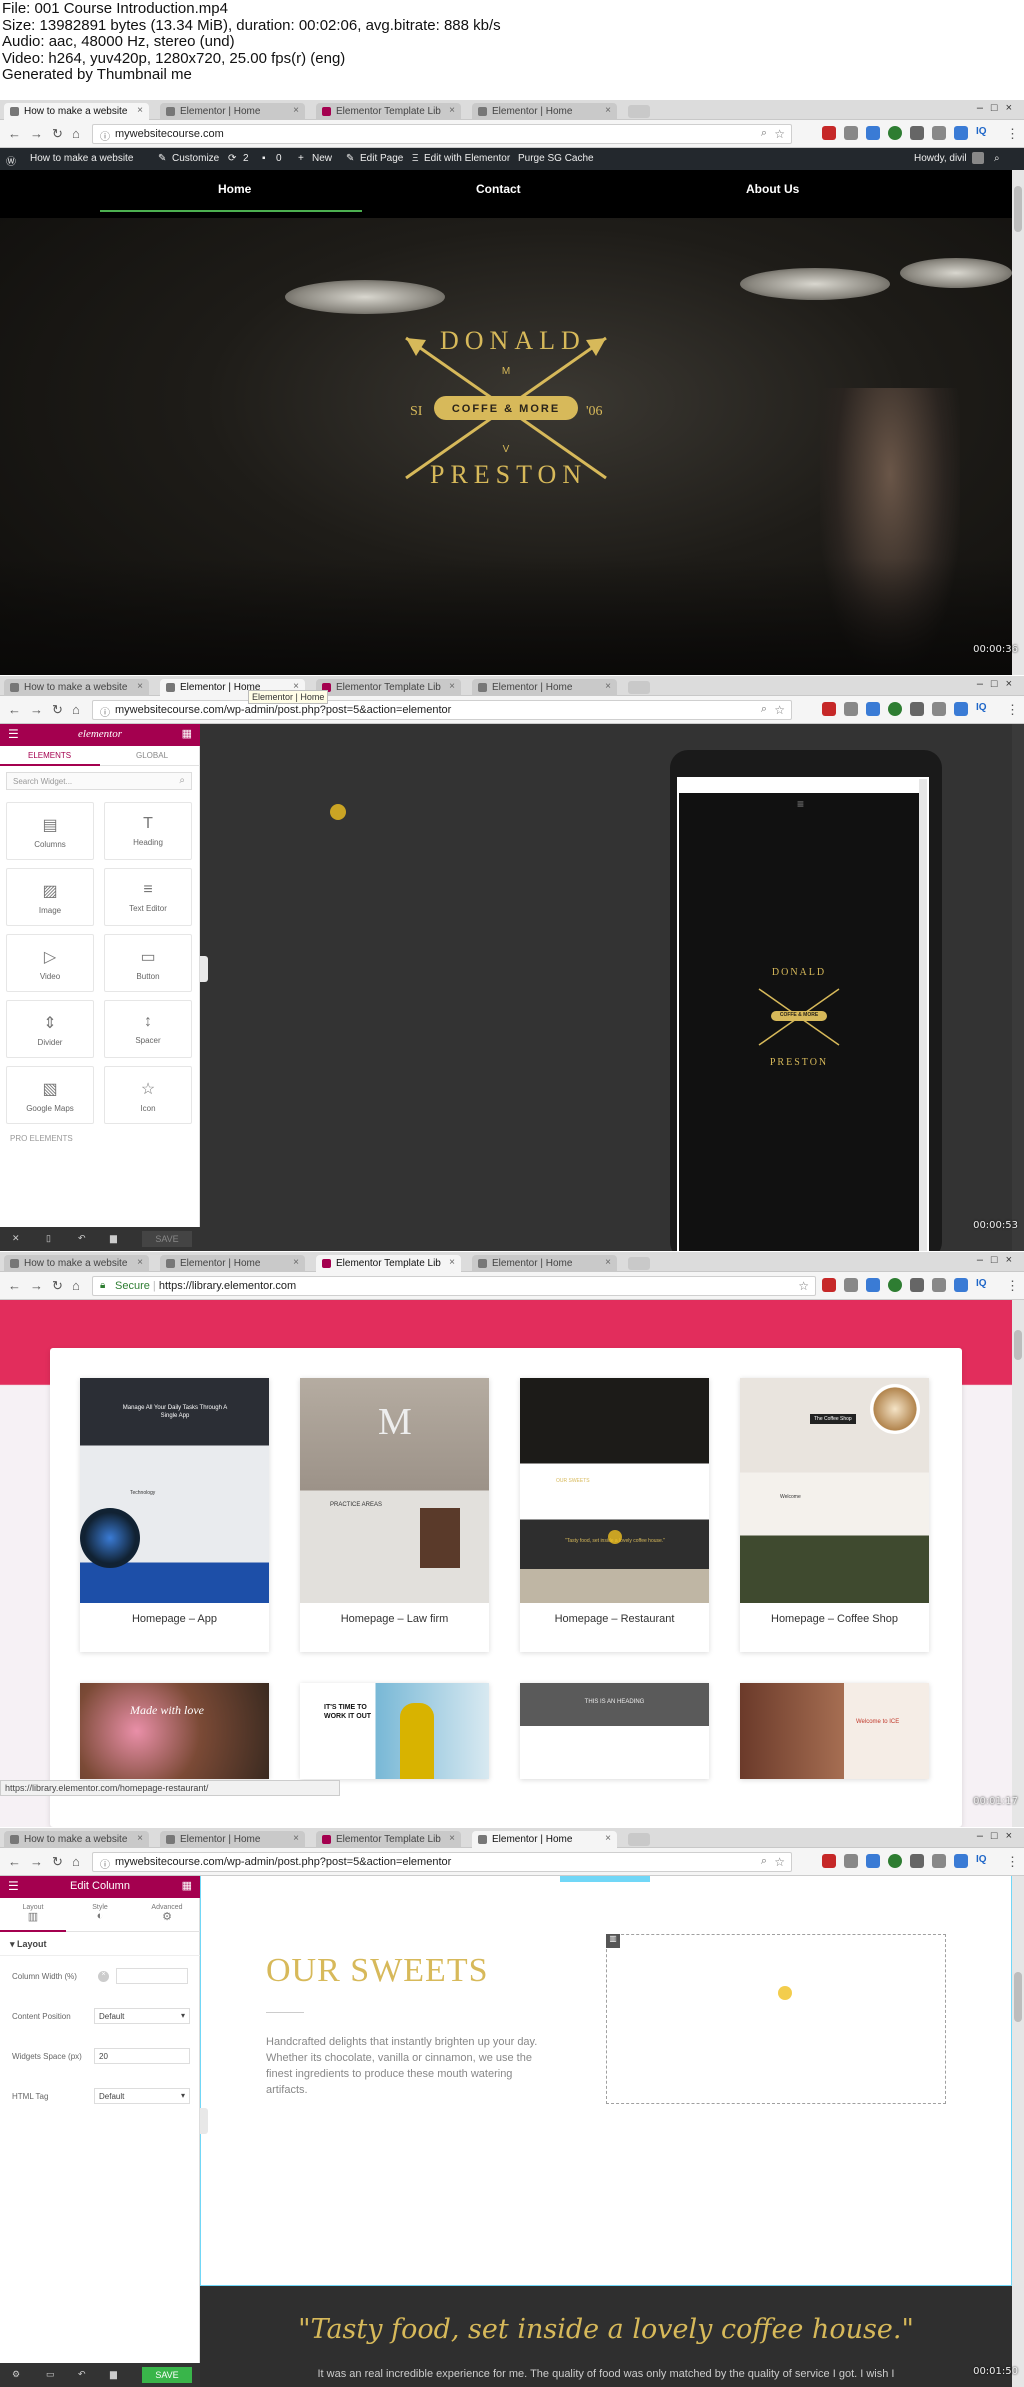 This screenshot has width=1024, height=2387. I want to click on widget-google-maps: ▧ Google Maps, so click(50, 1095).